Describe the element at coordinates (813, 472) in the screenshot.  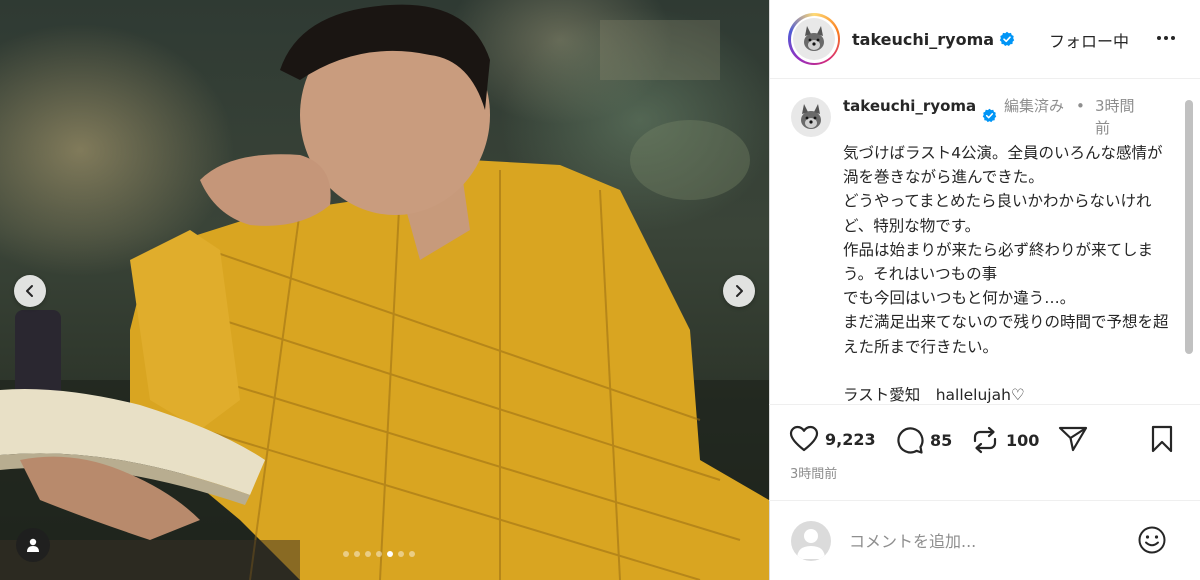
I see `post-timestamp: 3時間前` at that location.